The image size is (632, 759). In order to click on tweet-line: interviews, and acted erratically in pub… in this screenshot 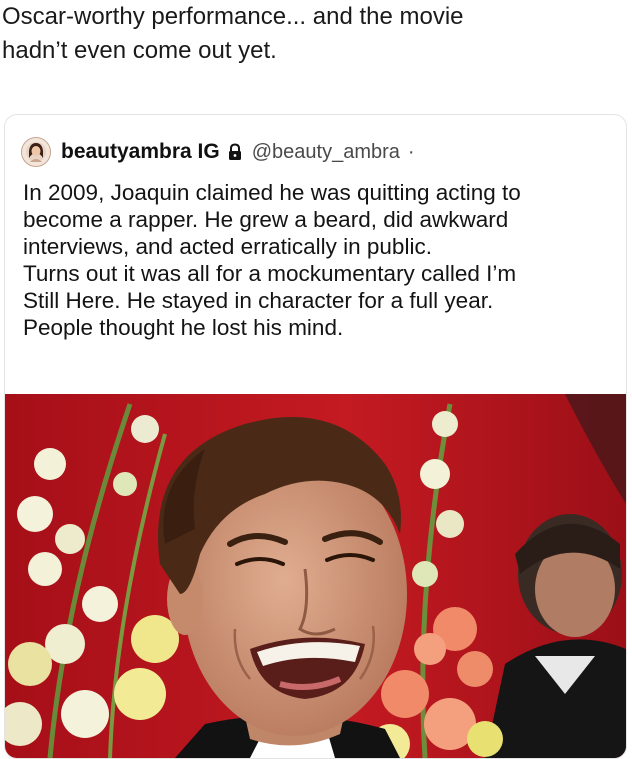, I will do `click(227, 246)`.